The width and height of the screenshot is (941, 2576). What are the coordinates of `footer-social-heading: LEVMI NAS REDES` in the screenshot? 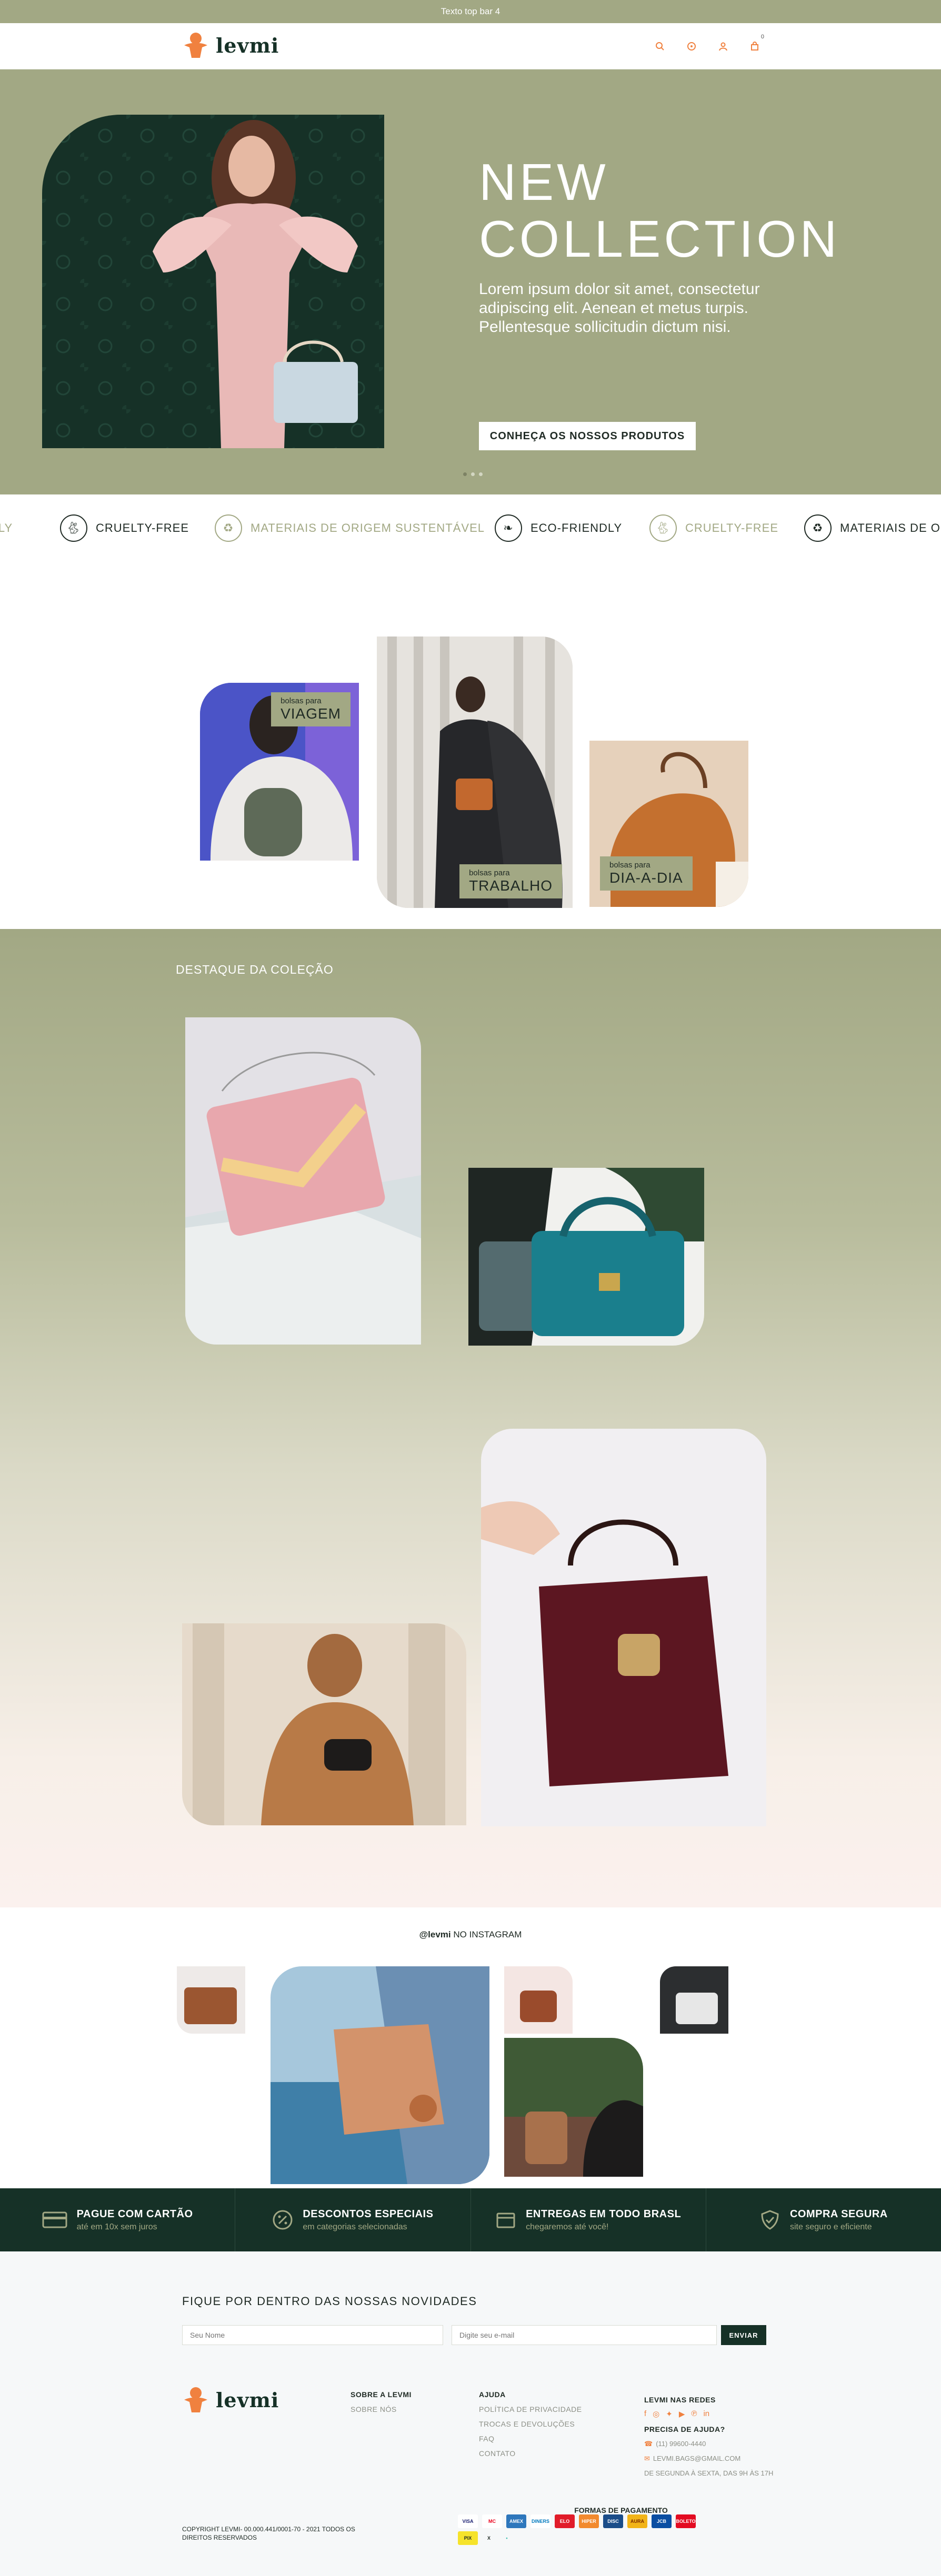 It's located at (680, 2400).